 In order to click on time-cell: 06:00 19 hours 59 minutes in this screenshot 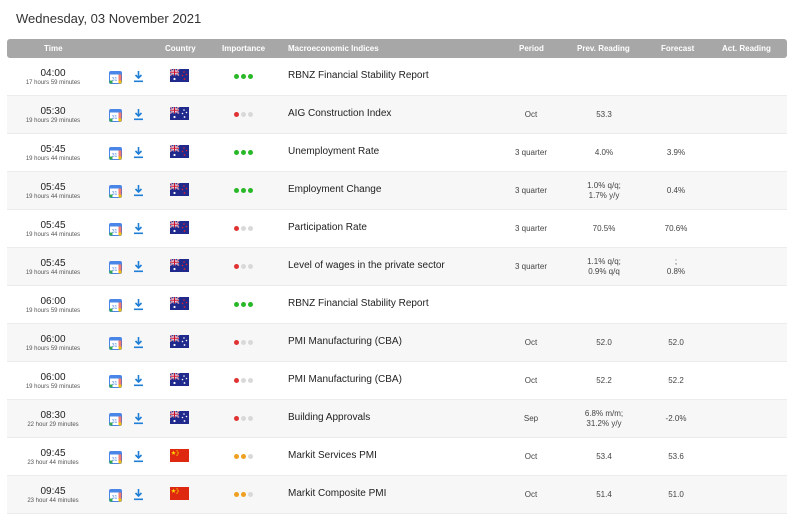, I will do `click(53, 381)`.